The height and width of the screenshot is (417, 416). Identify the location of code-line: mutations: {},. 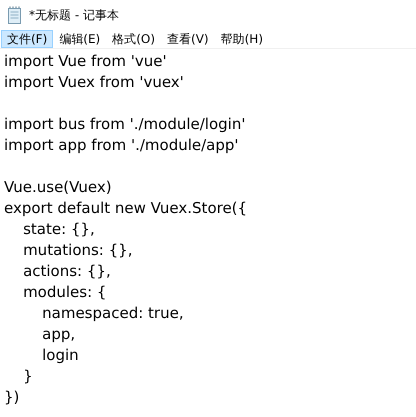
(77, 250).